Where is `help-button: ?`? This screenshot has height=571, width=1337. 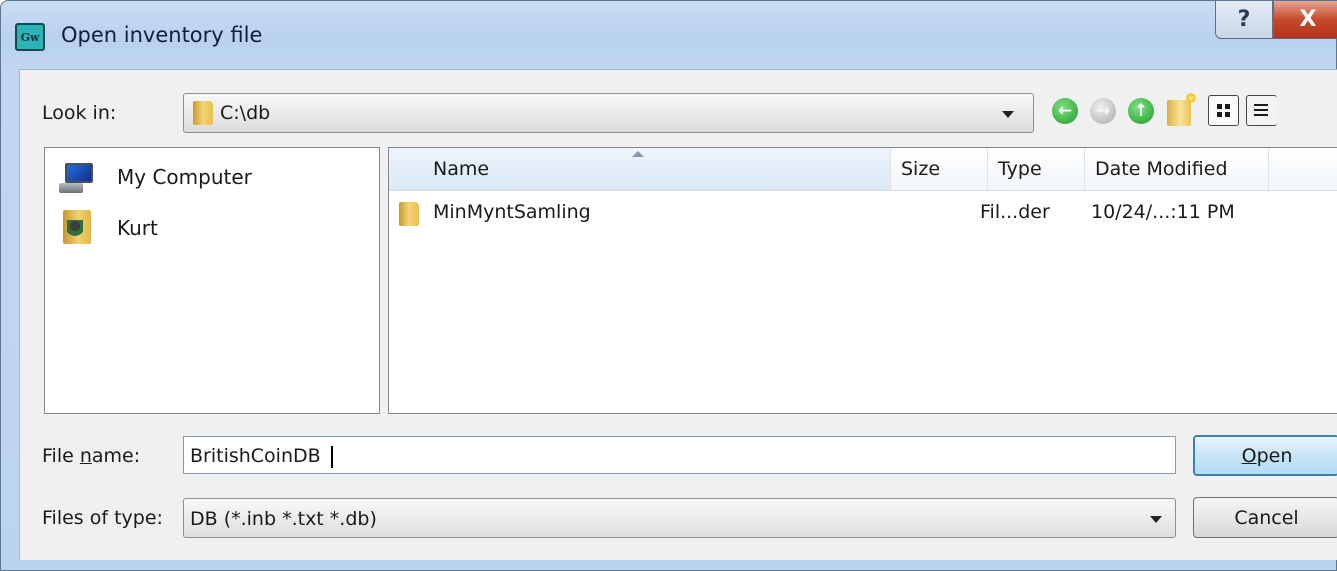 help-button: ? is located at coordinates (1244, 20).